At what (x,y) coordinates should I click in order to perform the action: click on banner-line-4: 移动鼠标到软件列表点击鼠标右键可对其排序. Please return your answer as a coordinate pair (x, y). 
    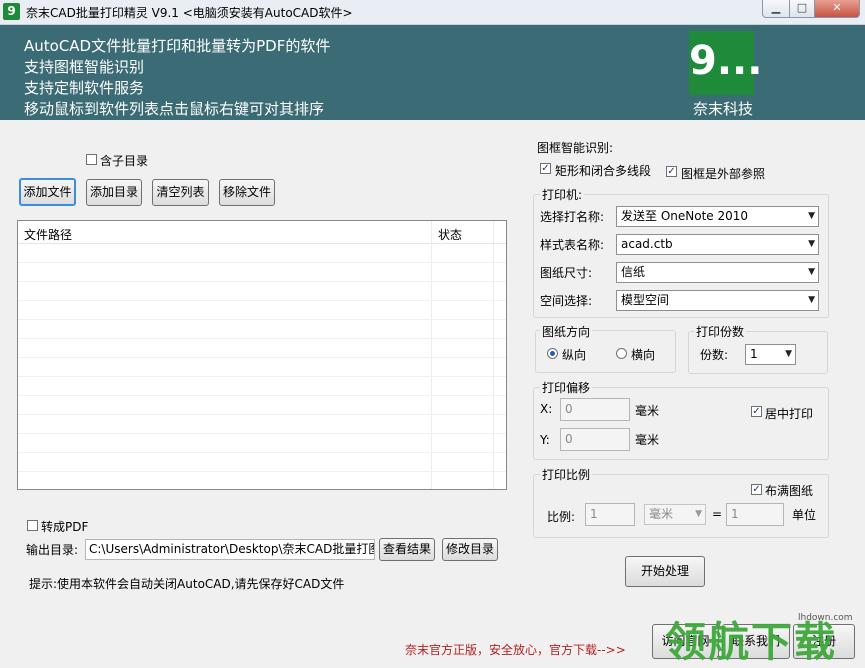
    Looking at the image, I should click on (174, 109).